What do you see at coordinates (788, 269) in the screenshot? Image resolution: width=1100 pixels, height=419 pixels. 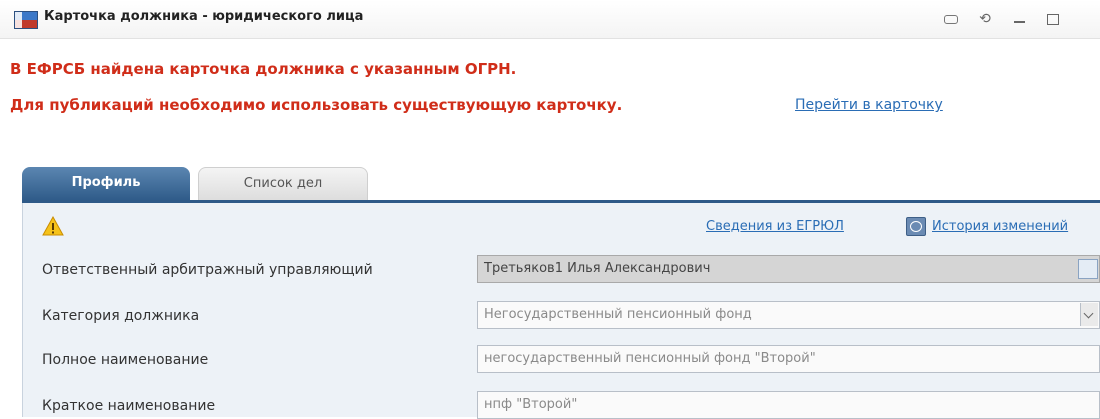 I see `arbitration-manager-field: Третьяков1 Илья Александрович` at bounding box center [788, 269].